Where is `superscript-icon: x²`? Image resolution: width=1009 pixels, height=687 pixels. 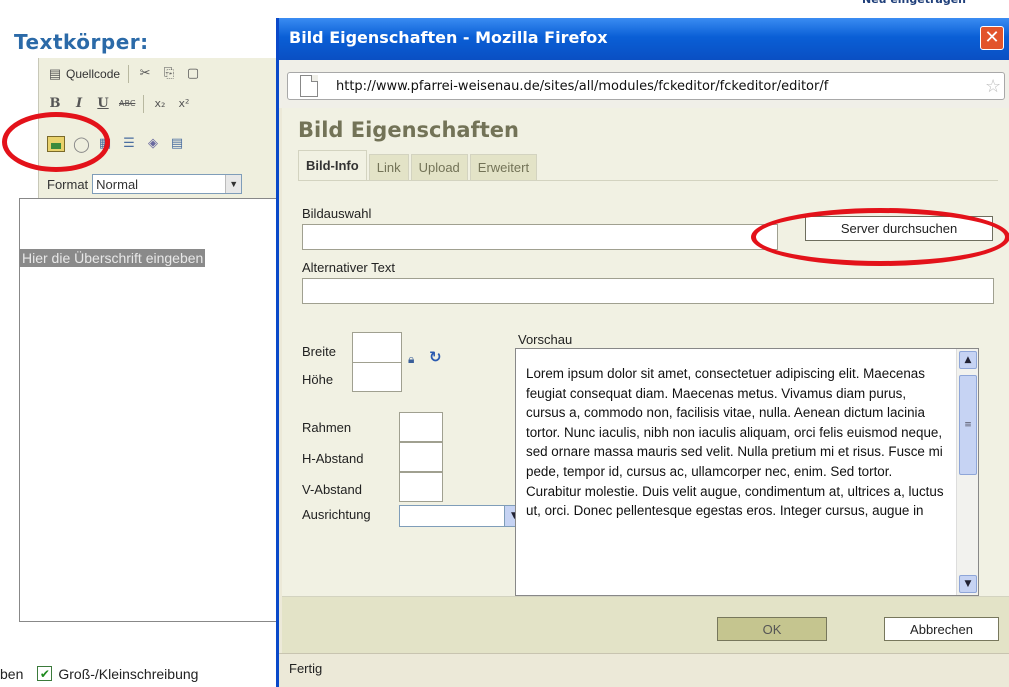
superscript-icon: x² is located at coordinates (184, 104).